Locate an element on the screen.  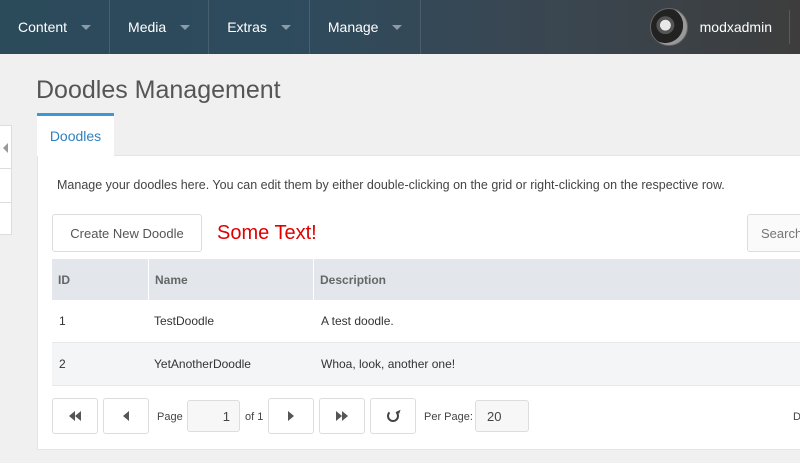
column-header-name: Name is located at coordinates (231, 279).